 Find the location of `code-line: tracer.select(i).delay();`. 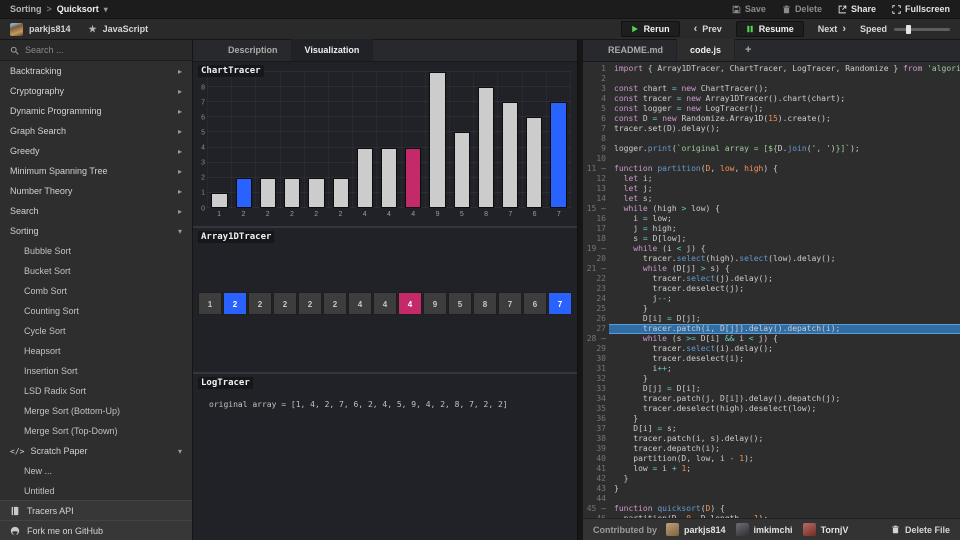

code-line: tracer.select(i).delay(); is located at coordinates (693, 348).